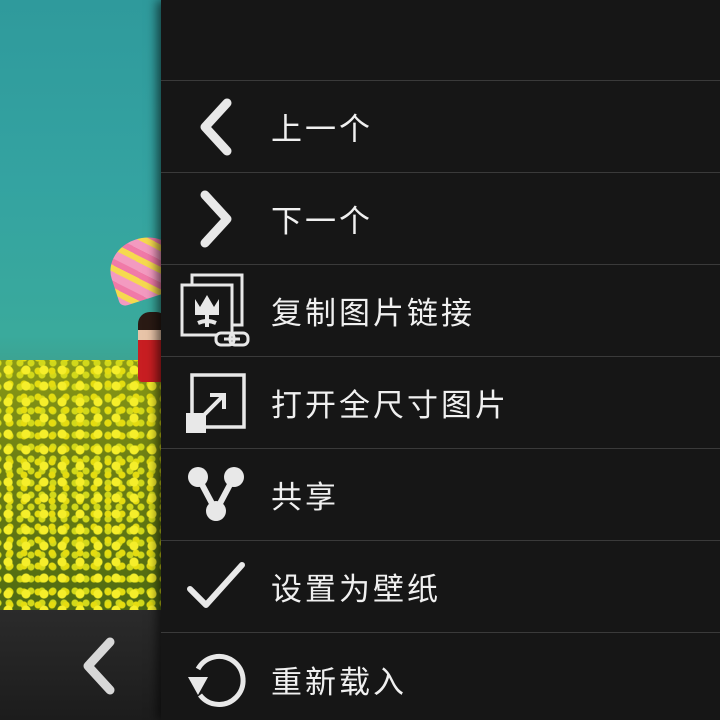 The height and width of the screenshot is (720, 720). I want to click on menu-item-next: 下一个, so click(440, 219).